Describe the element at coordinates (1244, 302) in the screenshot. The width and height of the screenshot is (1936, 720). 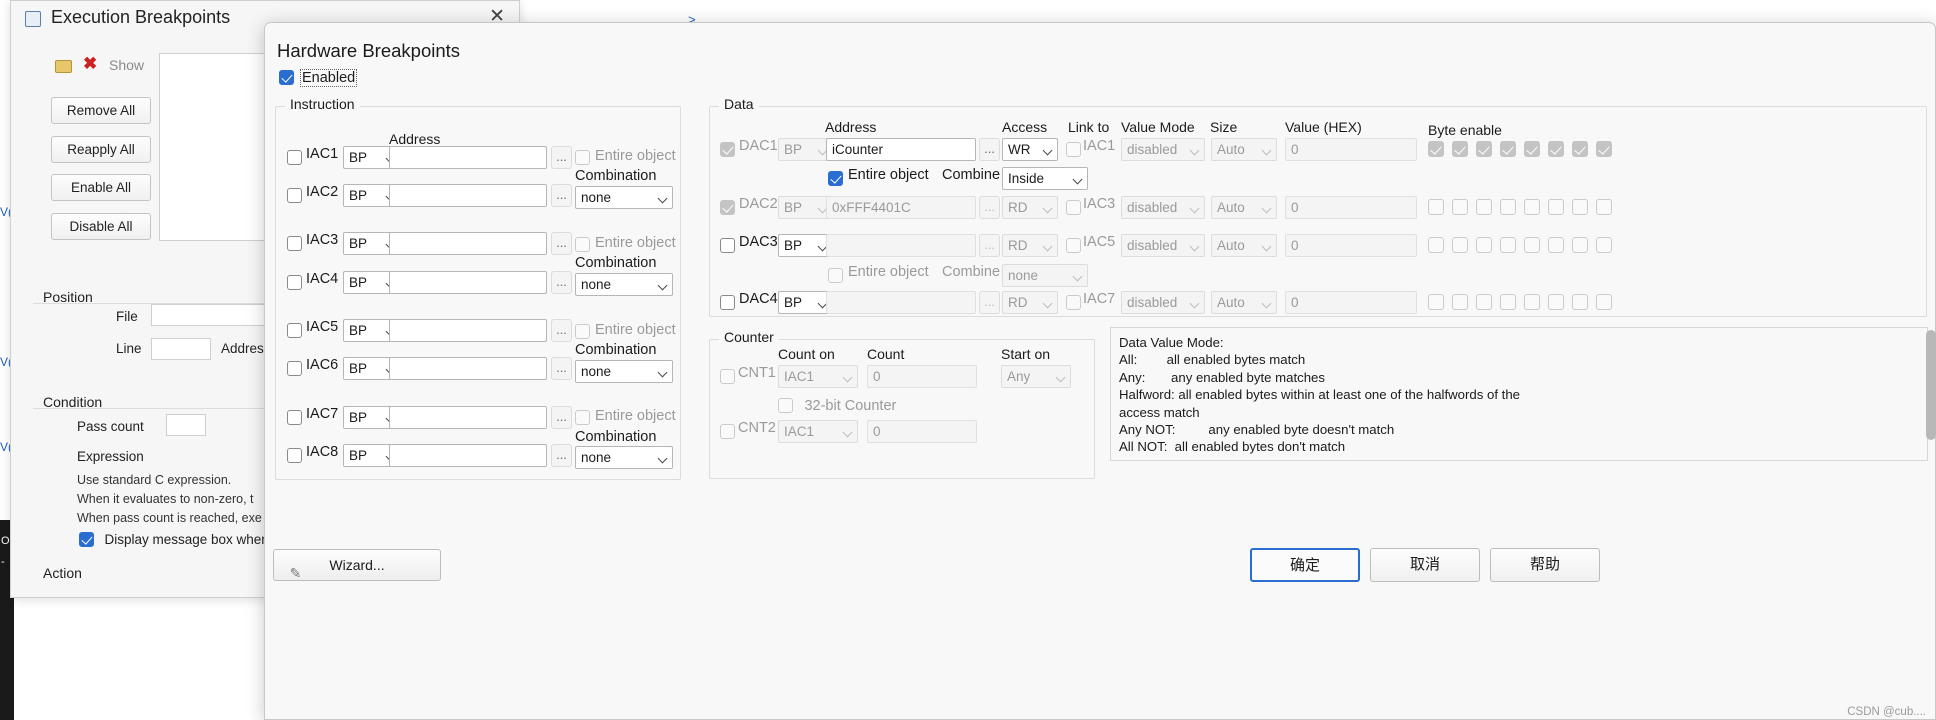
I see `data-size-dac4: Auto` at that location.